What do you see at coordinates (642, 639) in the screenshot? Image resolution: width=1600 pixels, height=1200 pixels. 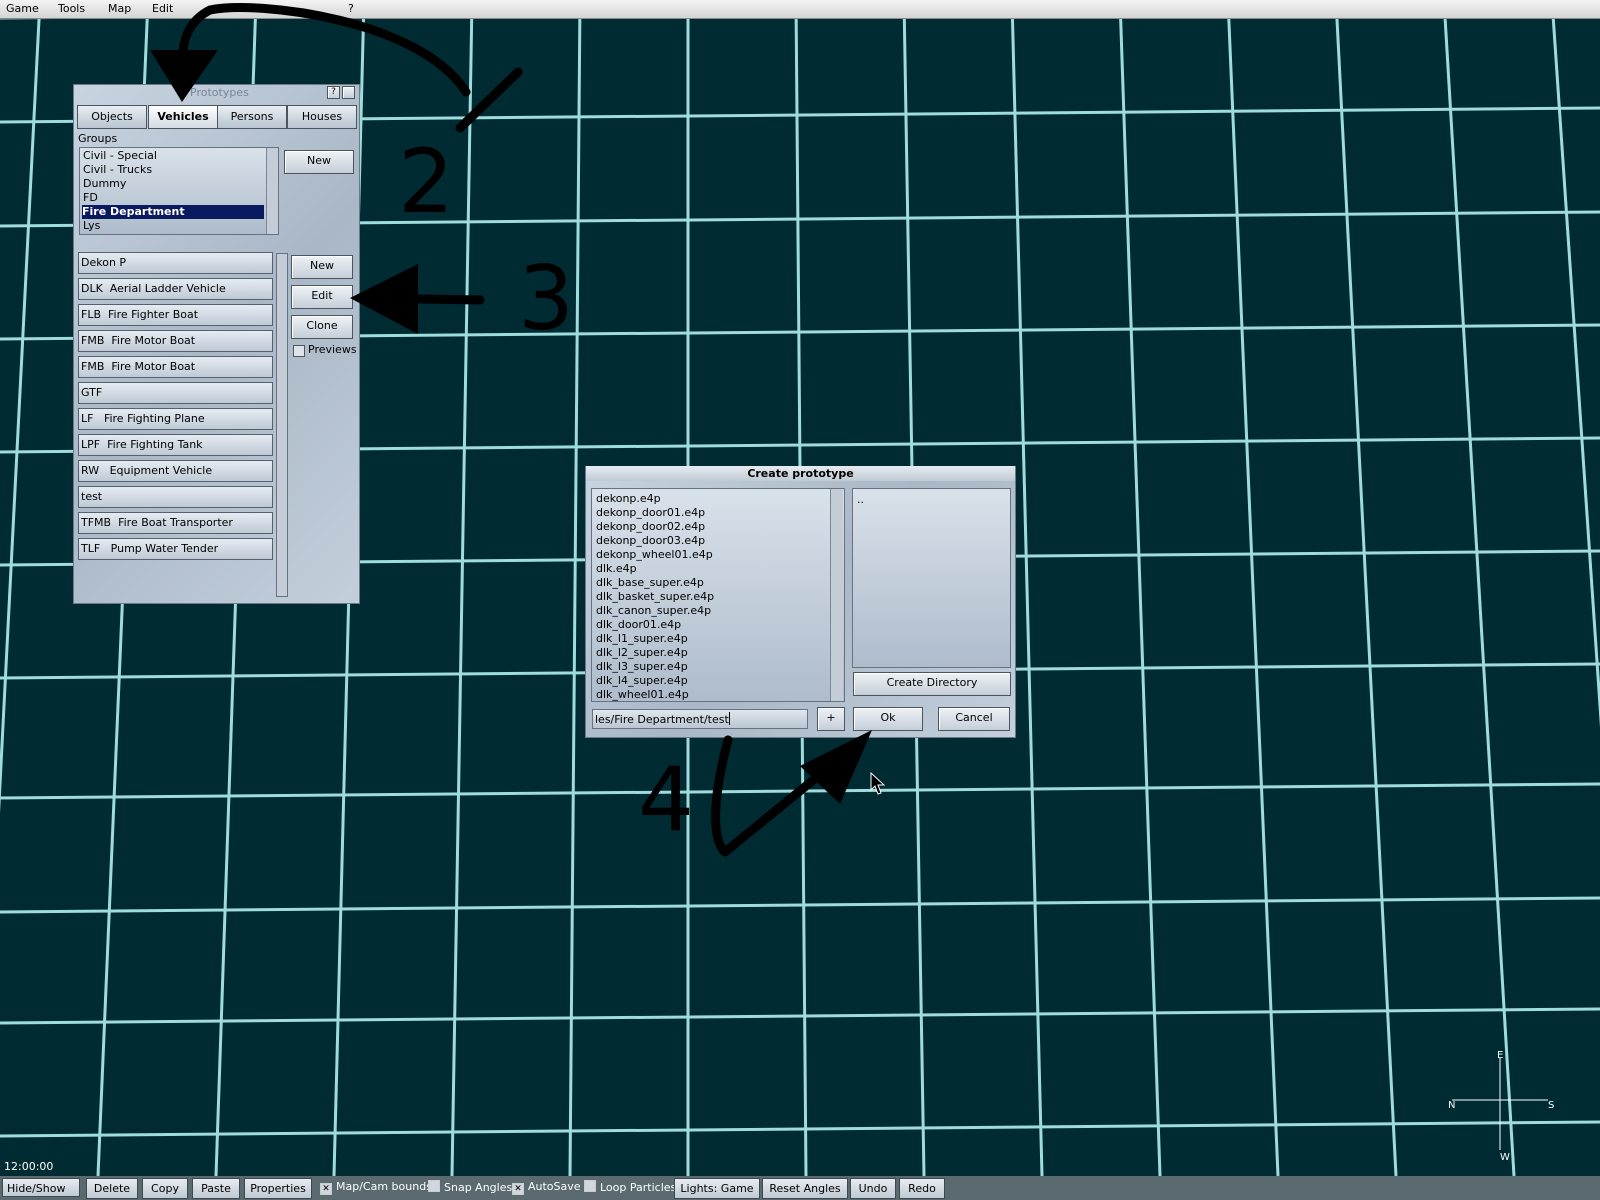 I see `file-item: dlk_l1_super.e4p` at bounding box center [642, 639].